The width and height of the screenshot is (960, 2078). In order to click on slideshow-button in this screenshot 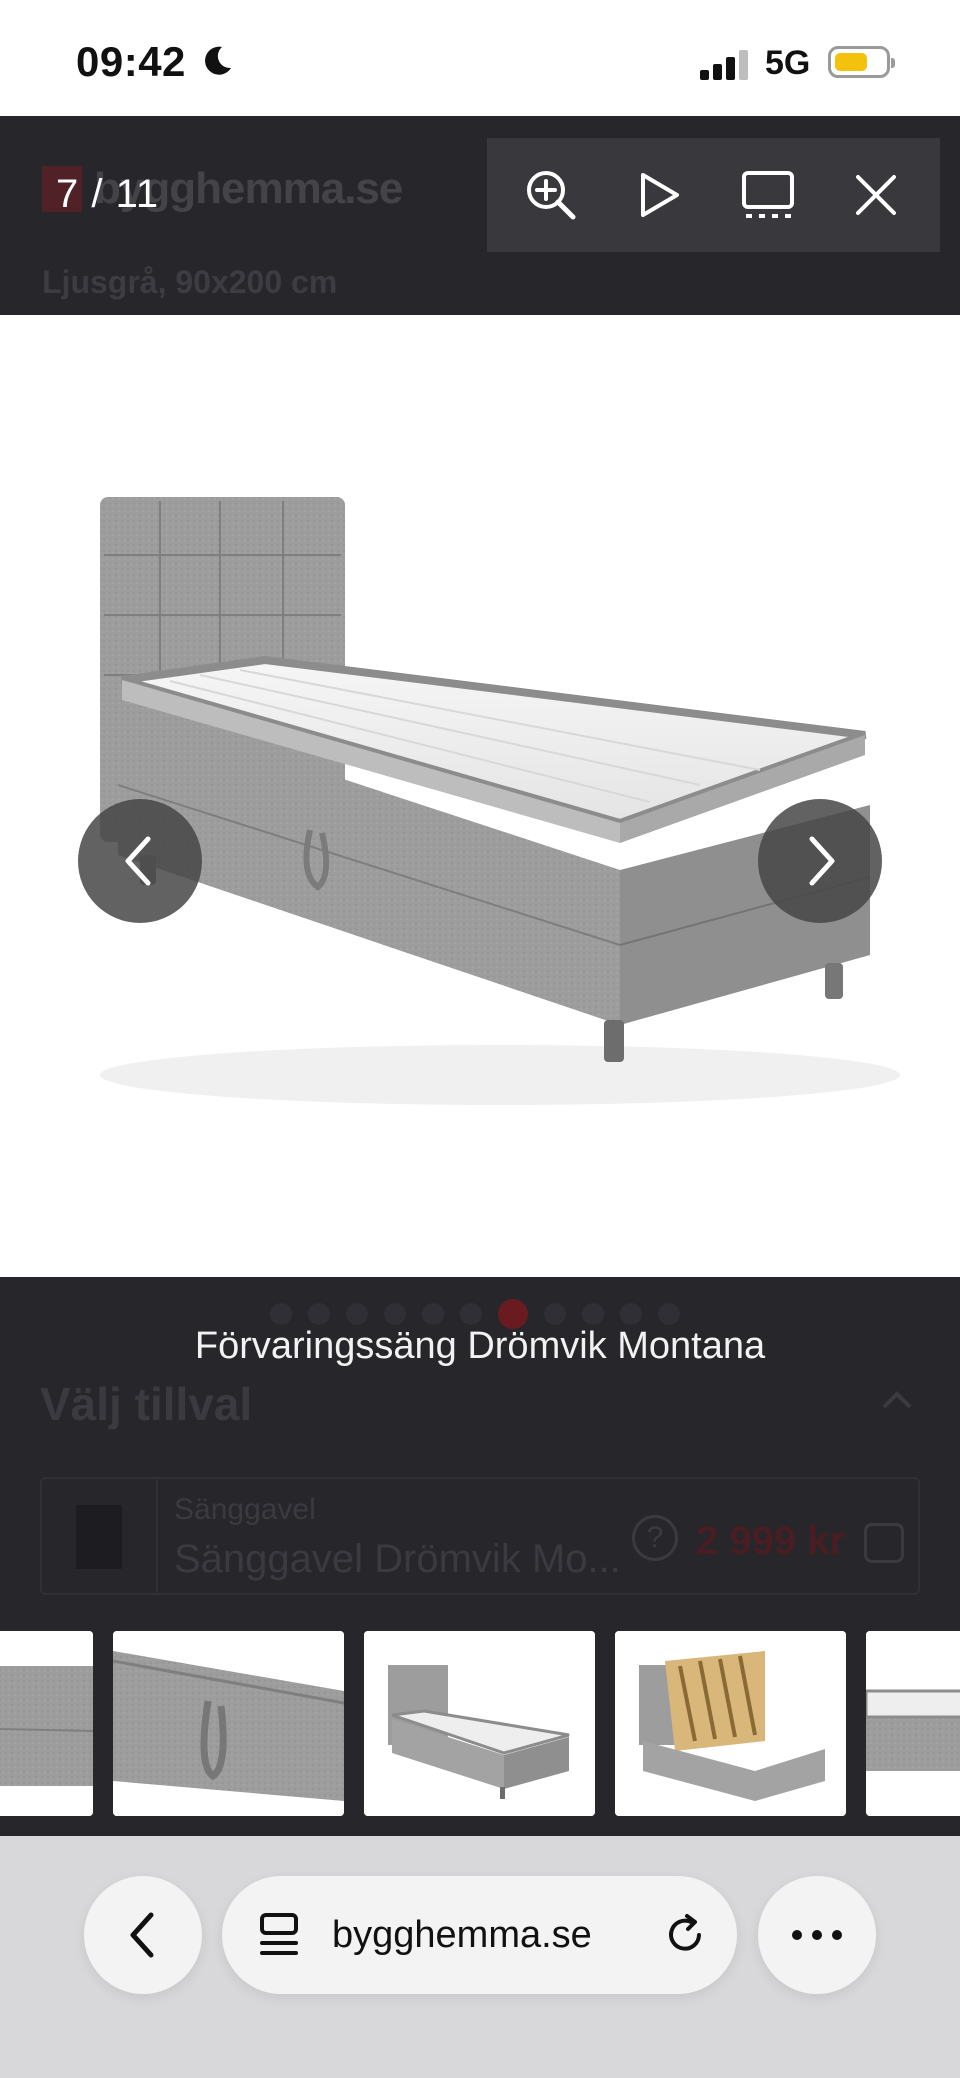, I will do `click(659, 195)`.